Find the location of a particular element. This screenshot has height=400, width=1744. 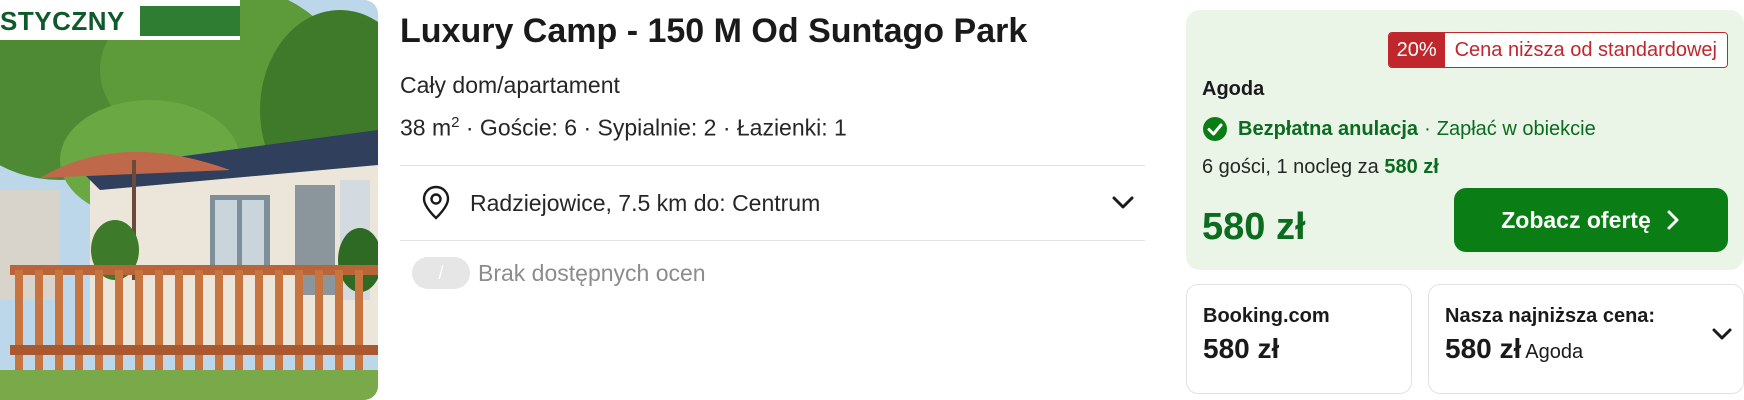

listing-type: Cały dom/apartament is located at coordinates (510, 85).